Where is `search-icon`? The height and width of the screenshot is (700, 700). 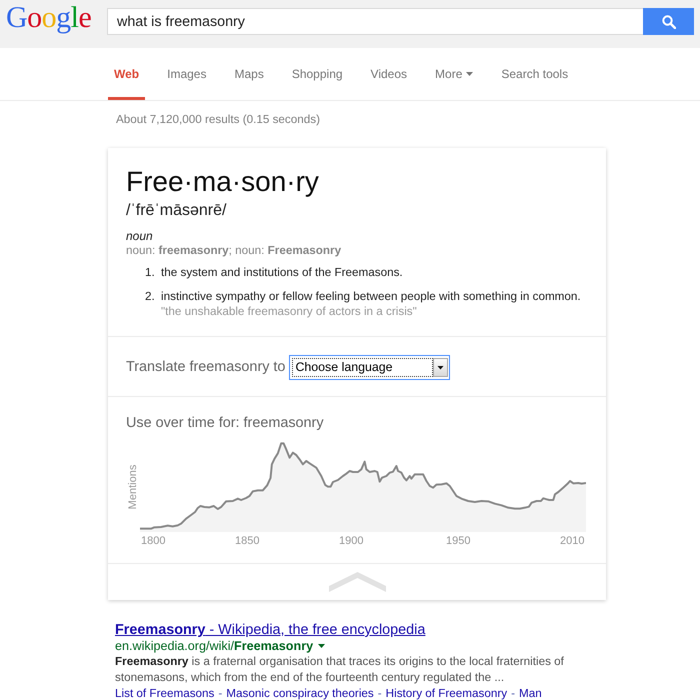 search-icon is located at coordinates (669, 21).